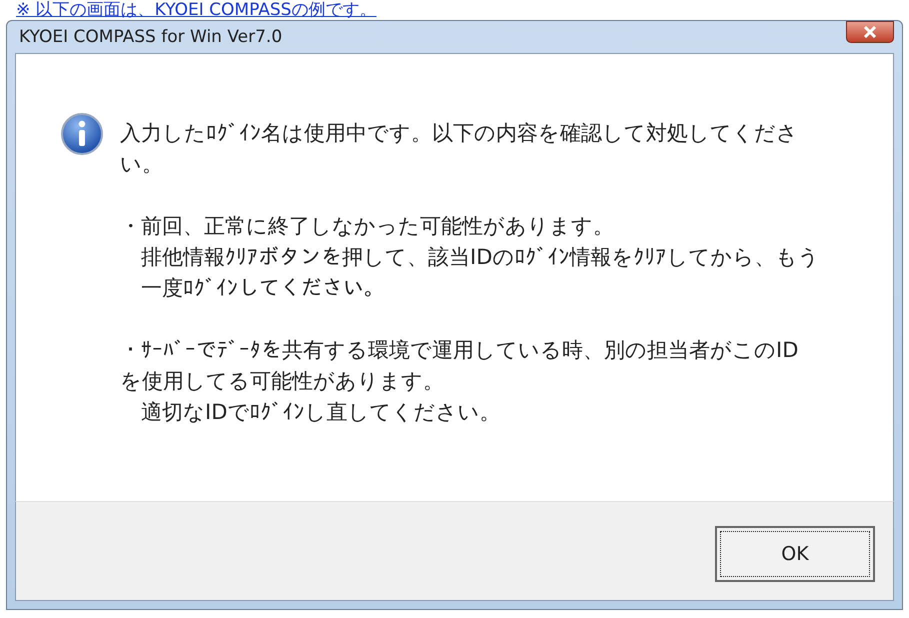 The image size is (909, 618). I want to click on ok-button: OK, so click(795, 554).